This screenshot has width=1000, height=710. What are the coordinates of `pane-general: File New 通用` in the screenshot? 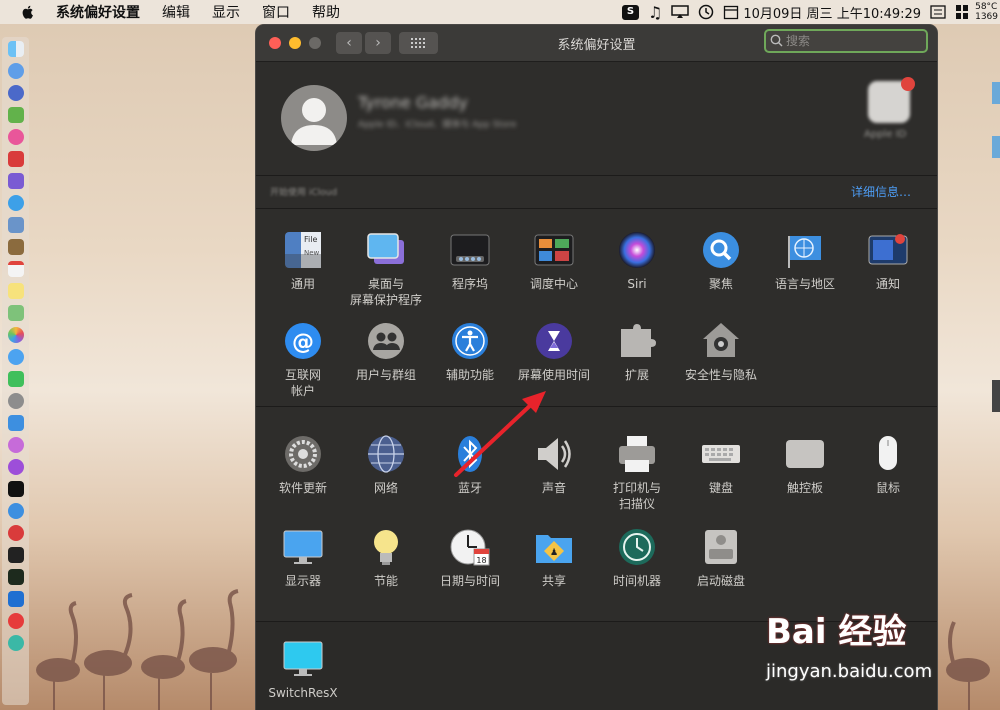 It's located at (303, 261).